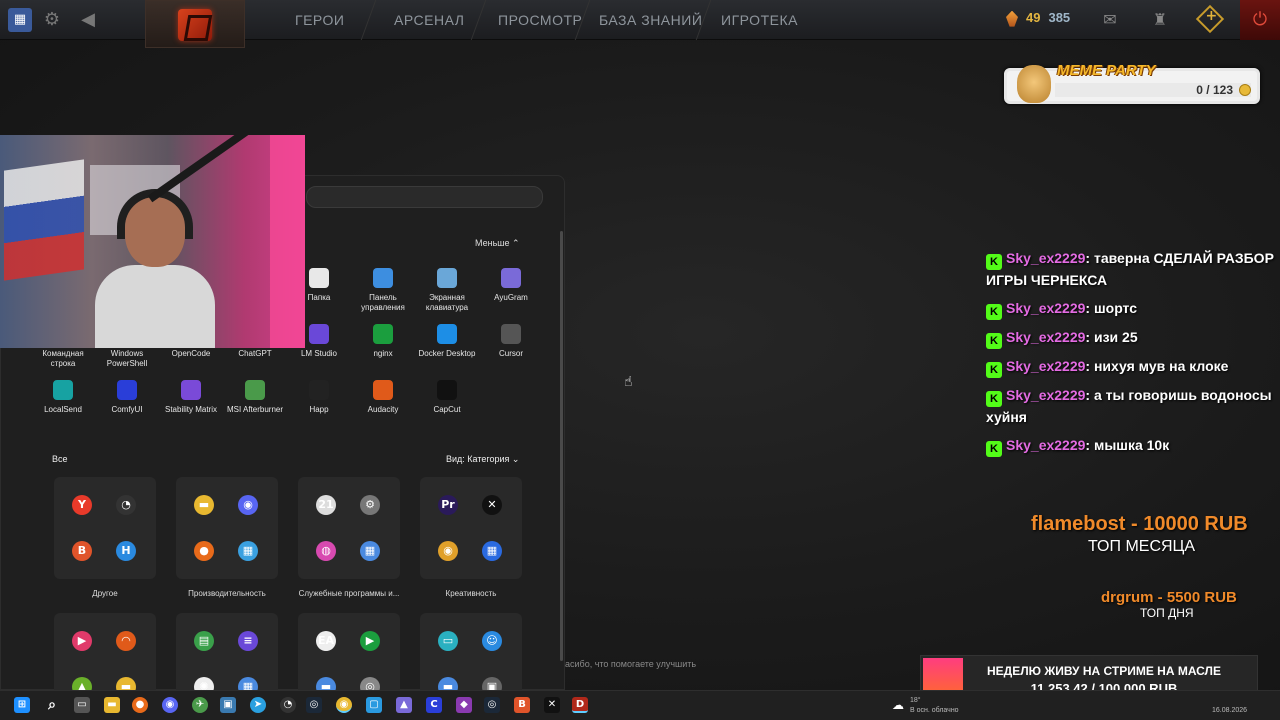  What do you see at coordinates (195, 24) in the screenshot?
I see `dota-logo-button` at bounding box center [195, 24].